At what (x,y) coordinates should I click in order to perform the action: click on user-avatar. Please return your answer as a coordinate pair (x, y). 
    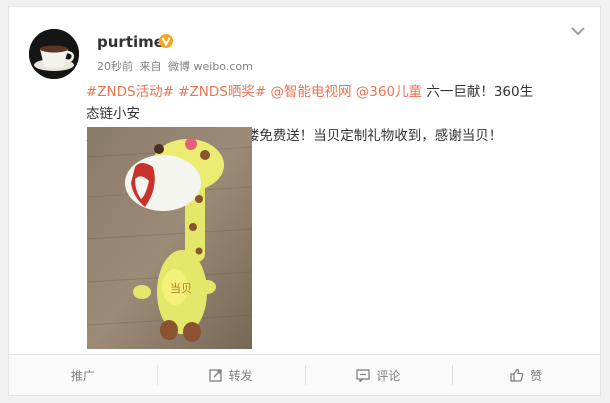
    Looking at the image, I should click on (54, 54).